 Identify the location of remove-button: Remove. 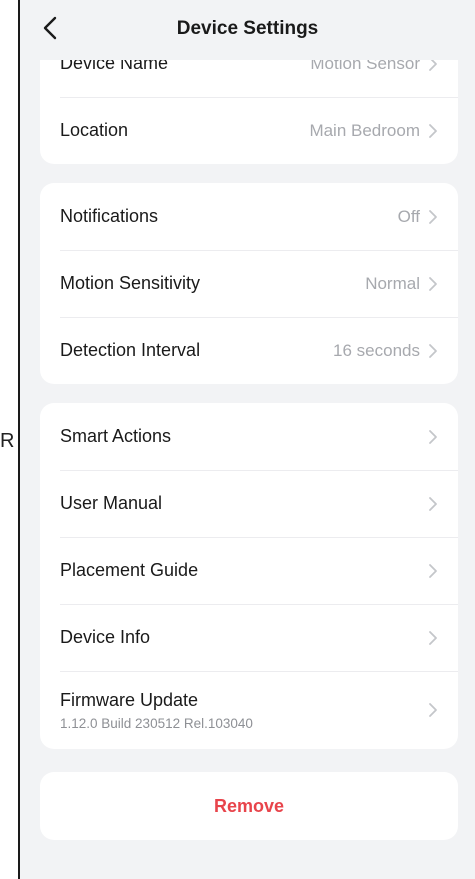
(249, 806).